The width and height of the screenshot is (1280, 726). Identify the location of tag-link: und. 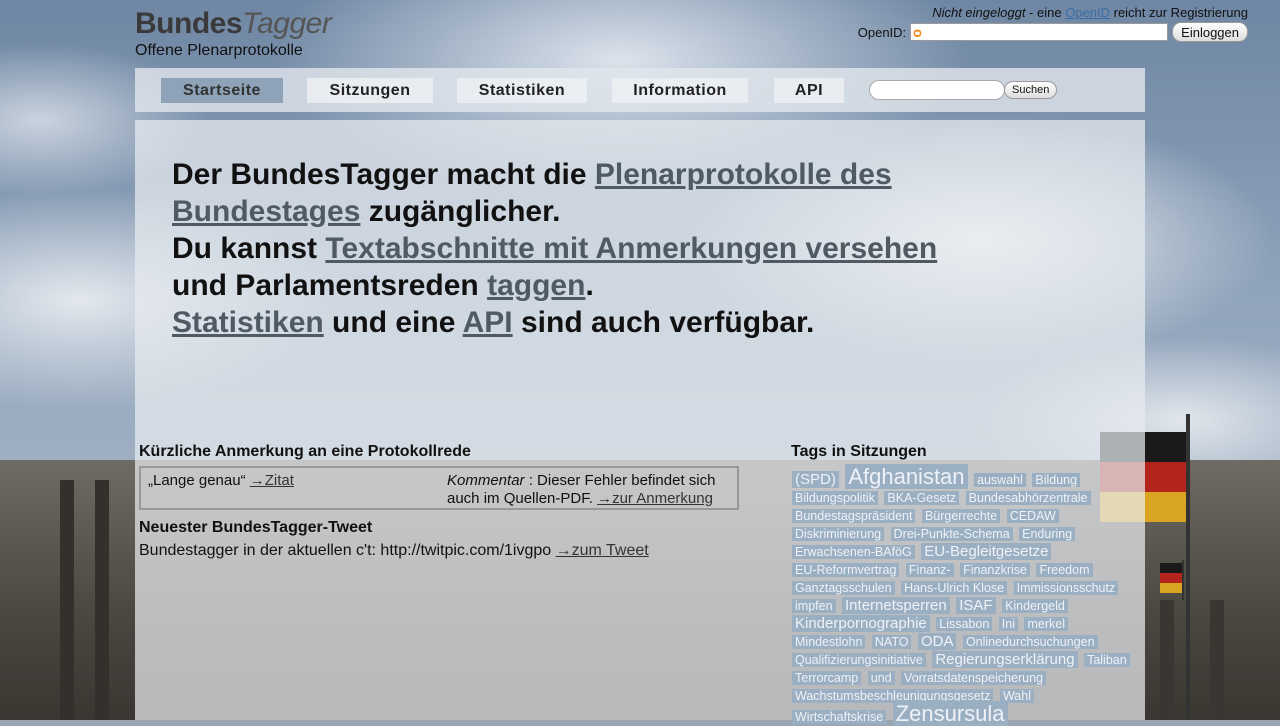
(881, 678).